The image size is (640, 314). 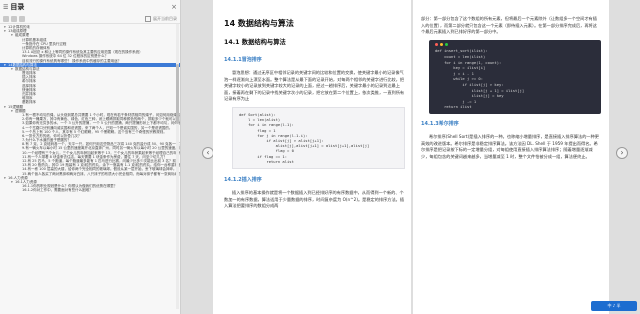 What do you see at coordinates (29, 102) in the screenshot?
I see `toc-item-label: 基数排序` at bounding box center [29, 102].